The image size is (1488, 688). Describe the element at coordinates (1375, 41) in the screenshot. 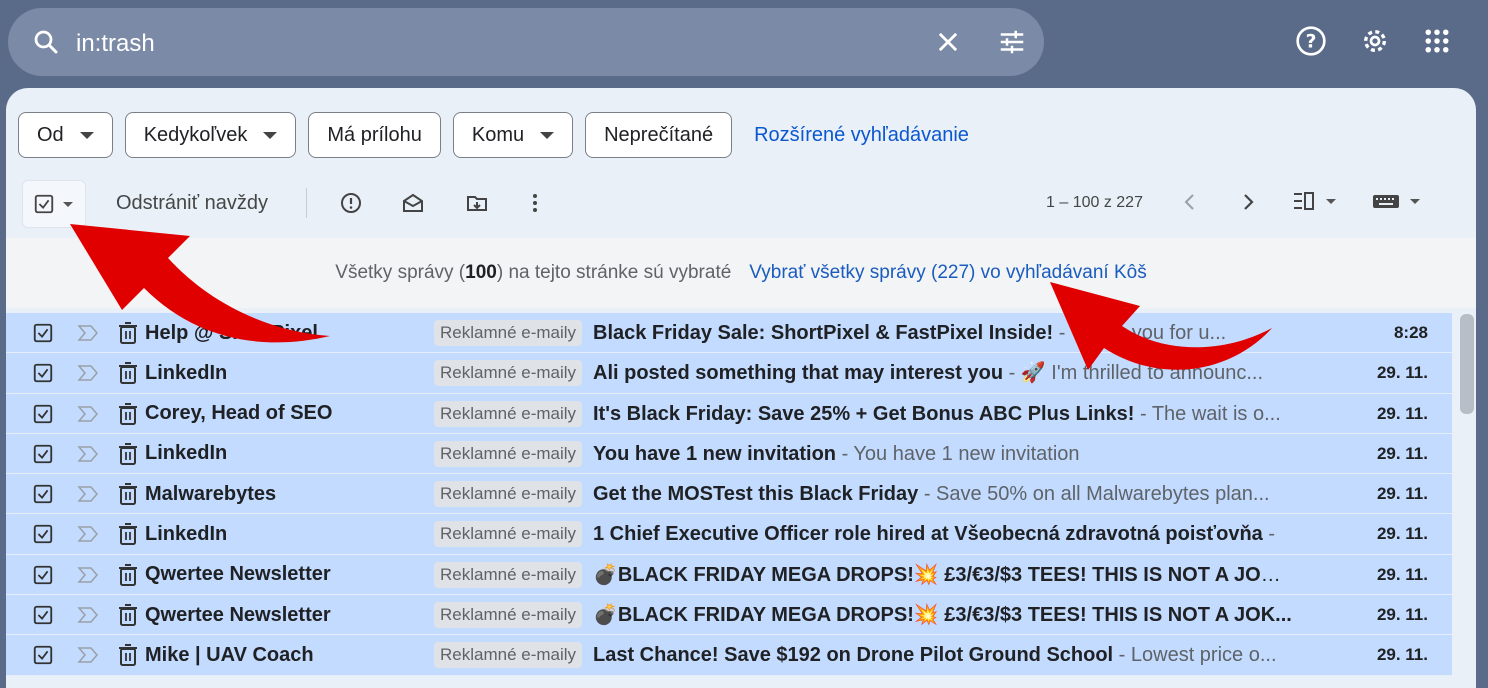

I see `gear-icon` at that location.